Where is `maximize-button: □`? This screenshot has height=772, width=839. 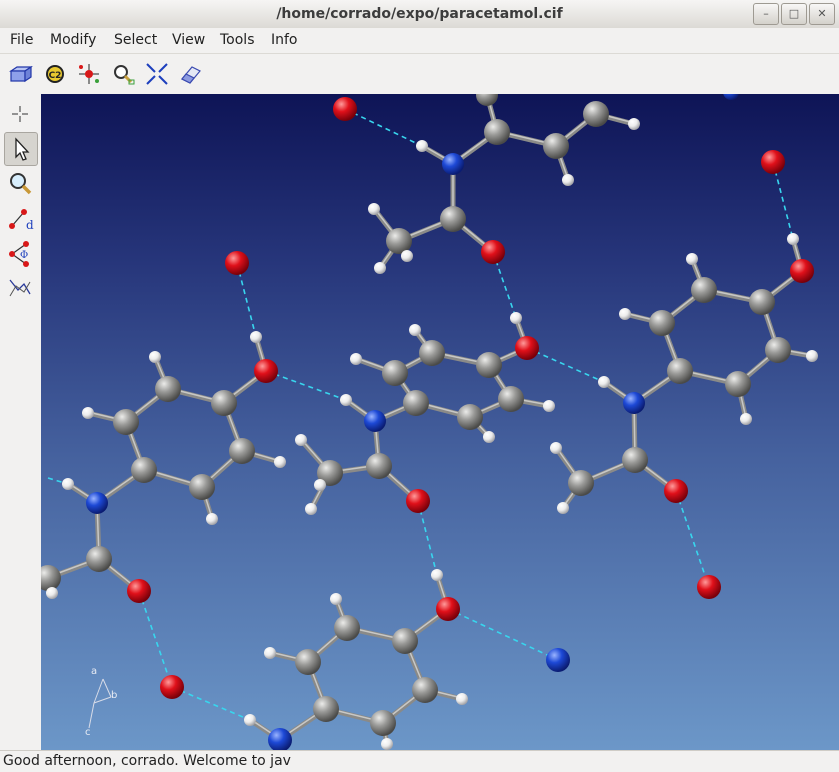 maximize-button: □ is located at coordinates (794, 14).